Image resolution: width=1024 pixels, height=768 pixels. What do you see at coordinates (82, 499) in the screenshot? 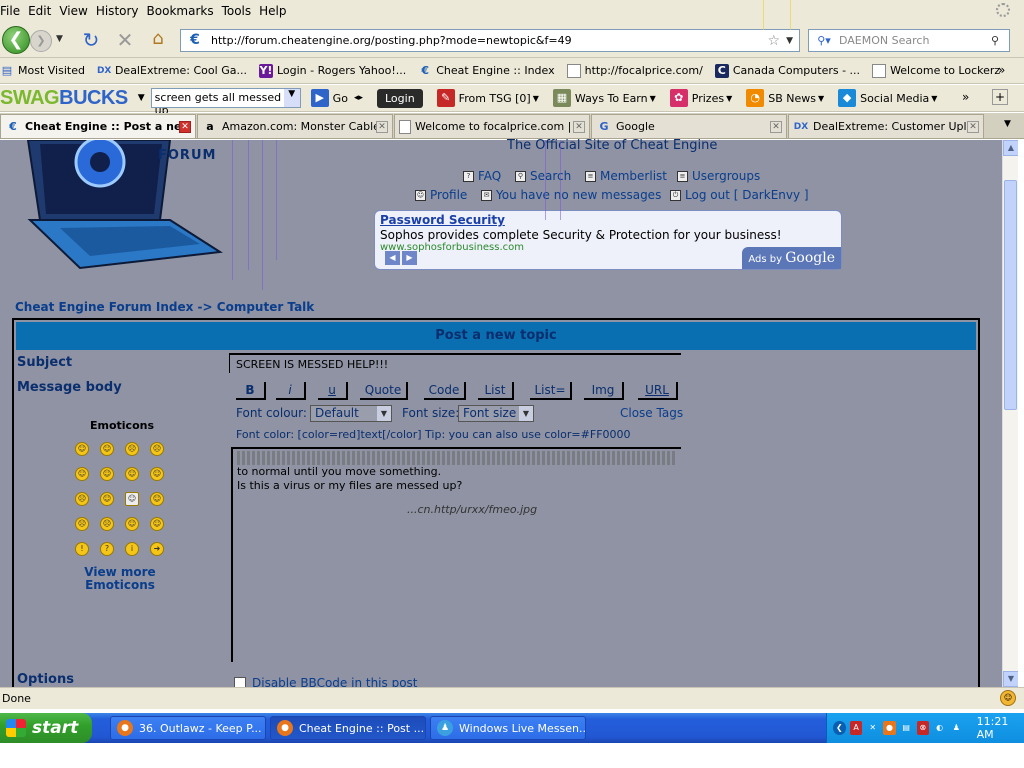
I see `mad-emoticon-icon: ☹` at bounding box center [82, 499].